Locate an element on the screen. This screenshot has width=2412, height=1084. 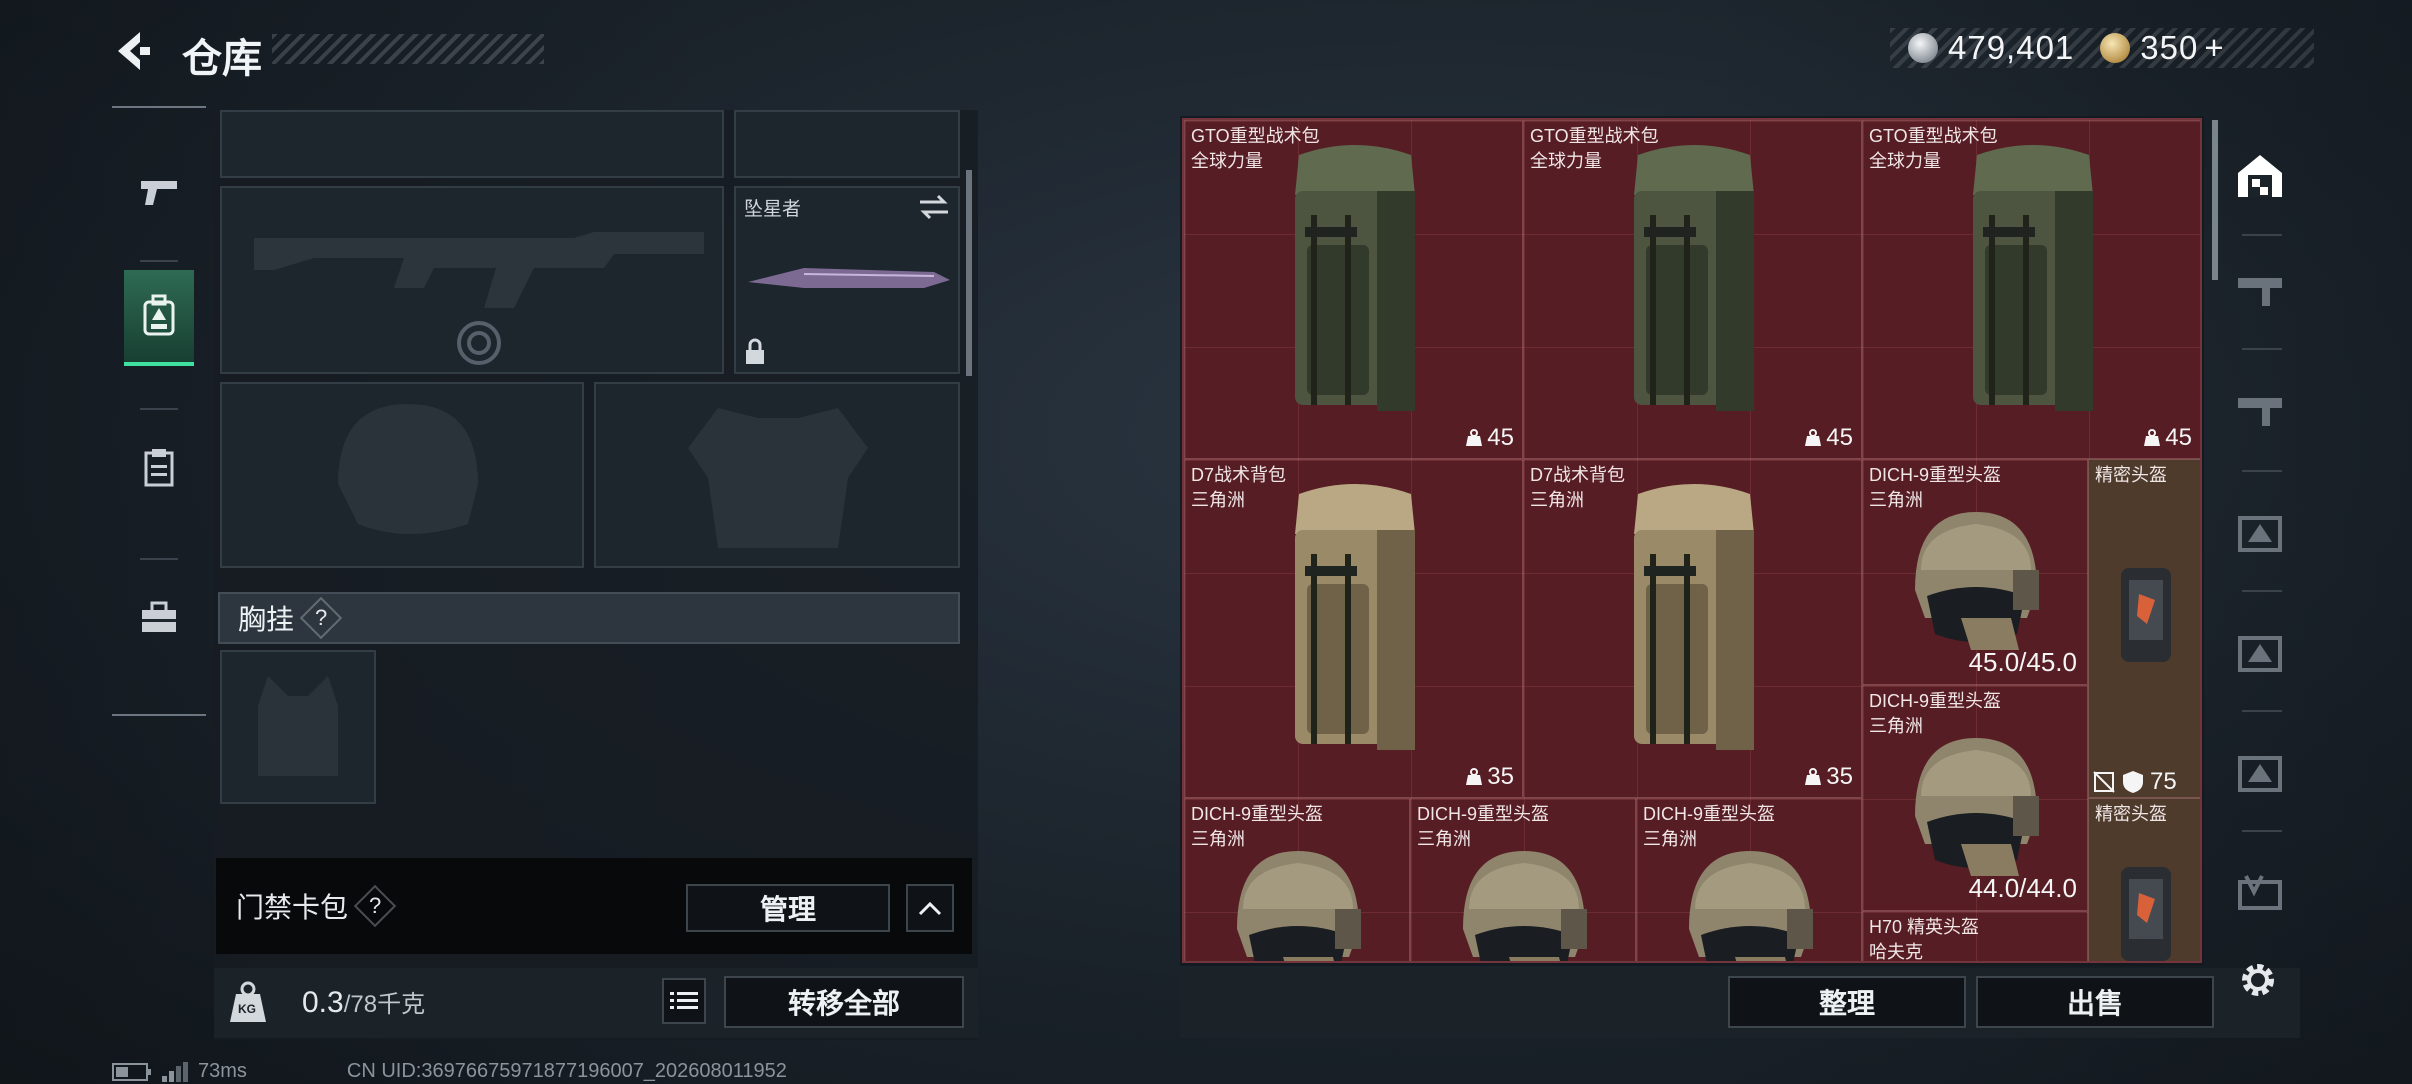
melee-slot-label: 坠星者 is located at coordinates (773, 209).